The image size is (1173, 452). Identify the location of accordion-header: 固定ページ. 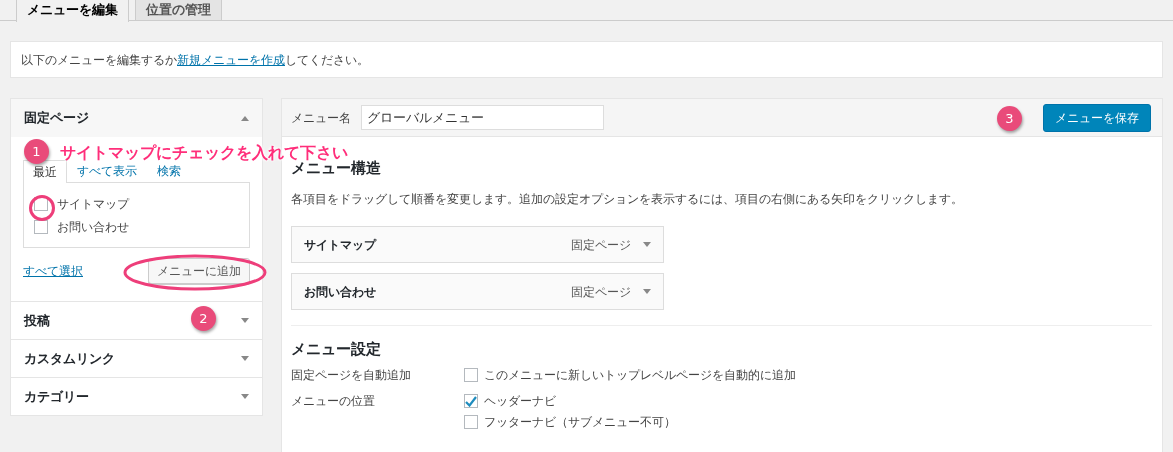
(136, 118).